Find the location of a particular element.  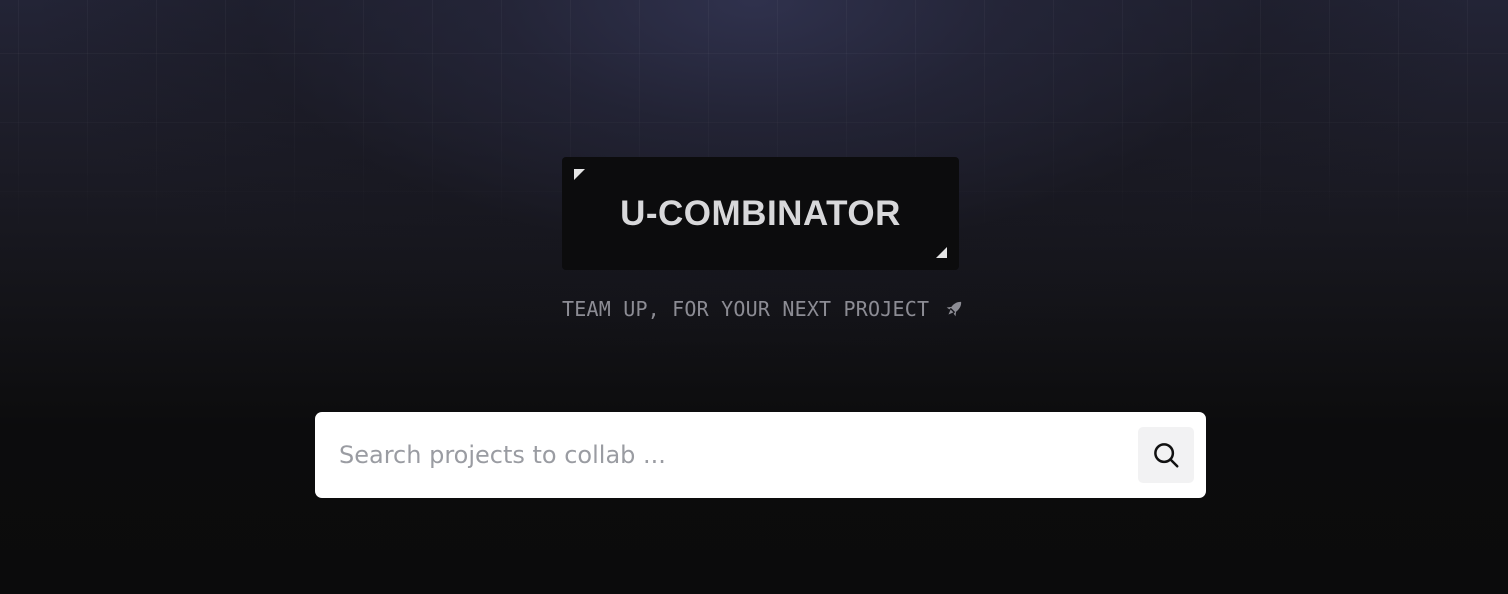

logo-text: U-COMBINATOR is located at coordinates (760, 213).